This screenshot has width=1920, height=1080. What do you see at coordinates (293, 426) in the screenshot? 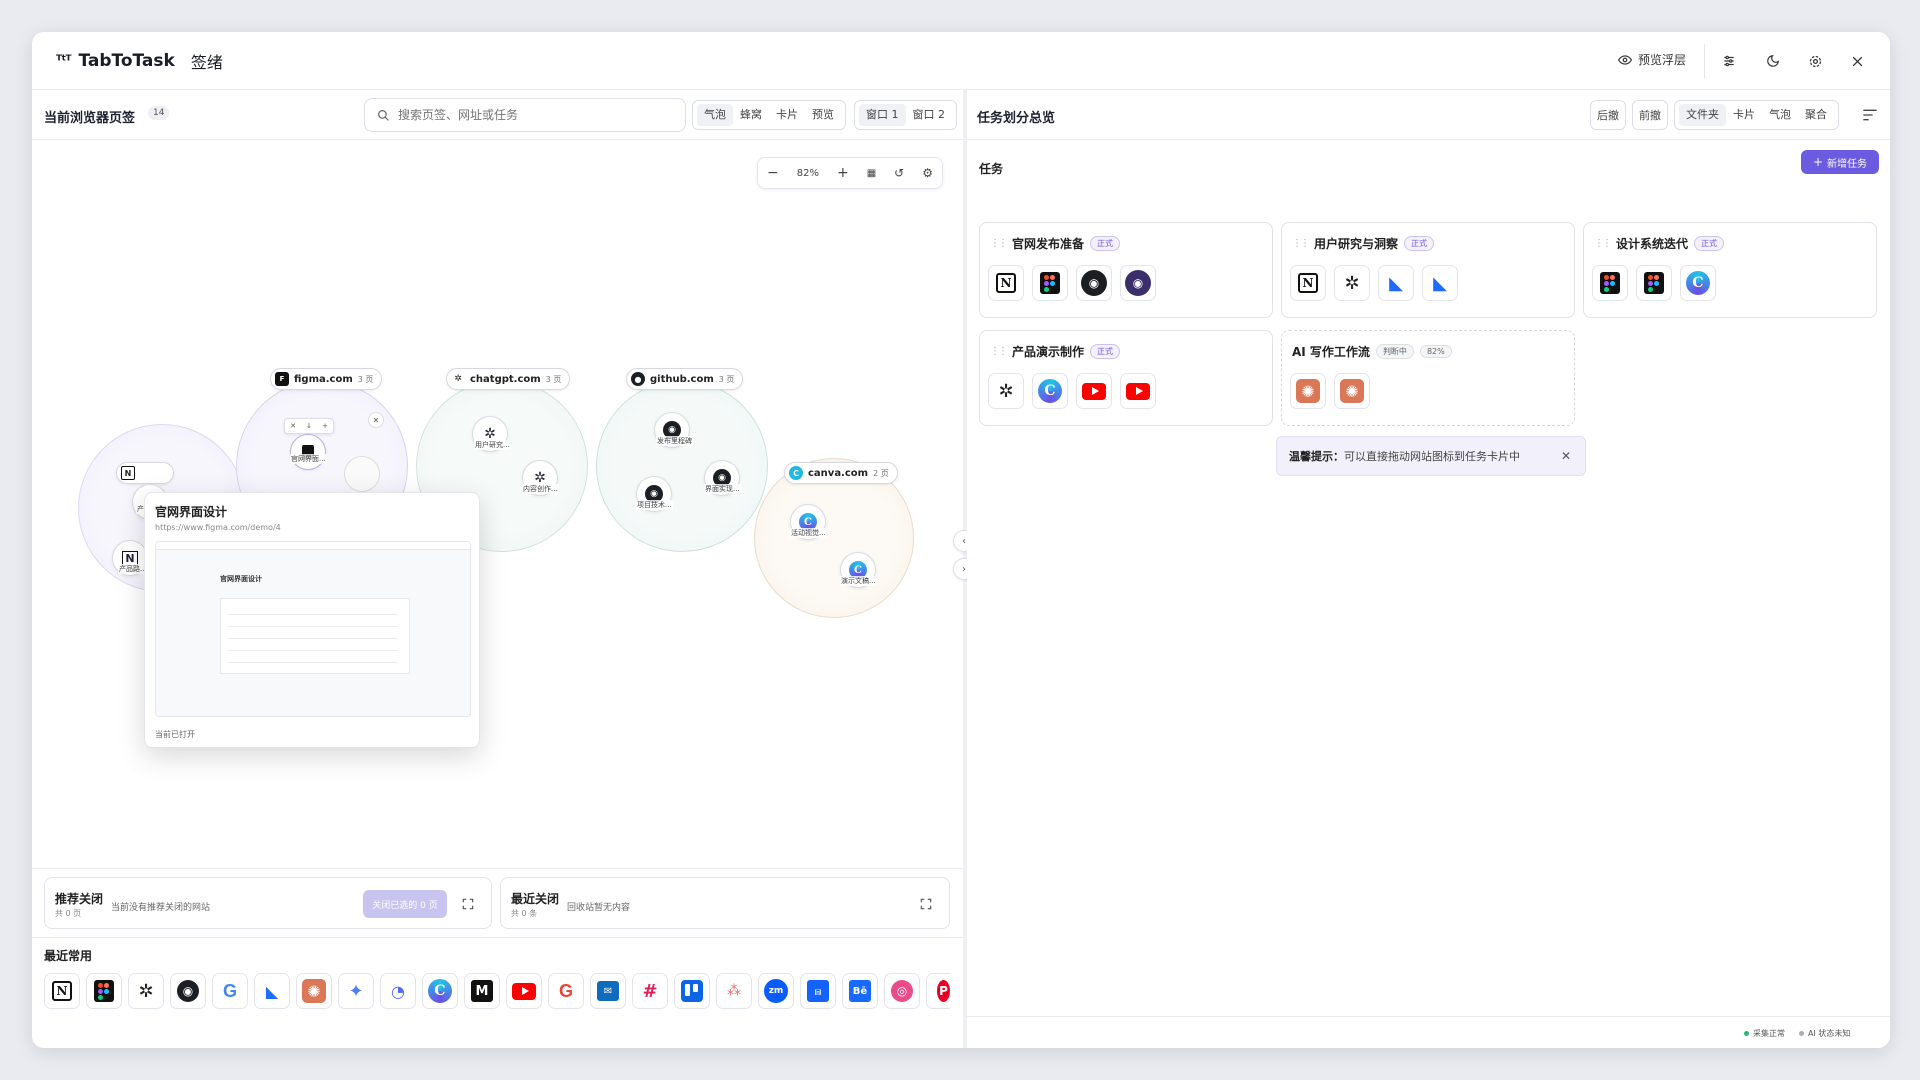
I see `node-close-icon: ✕` at bounding box center [293, 426].